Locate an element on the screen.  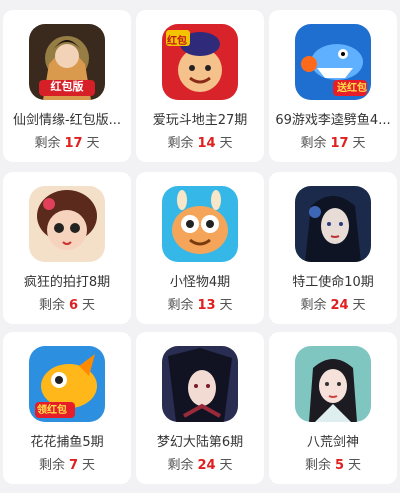
days-remaining: 剩余 13 天 is located at coordinates (200, 305).